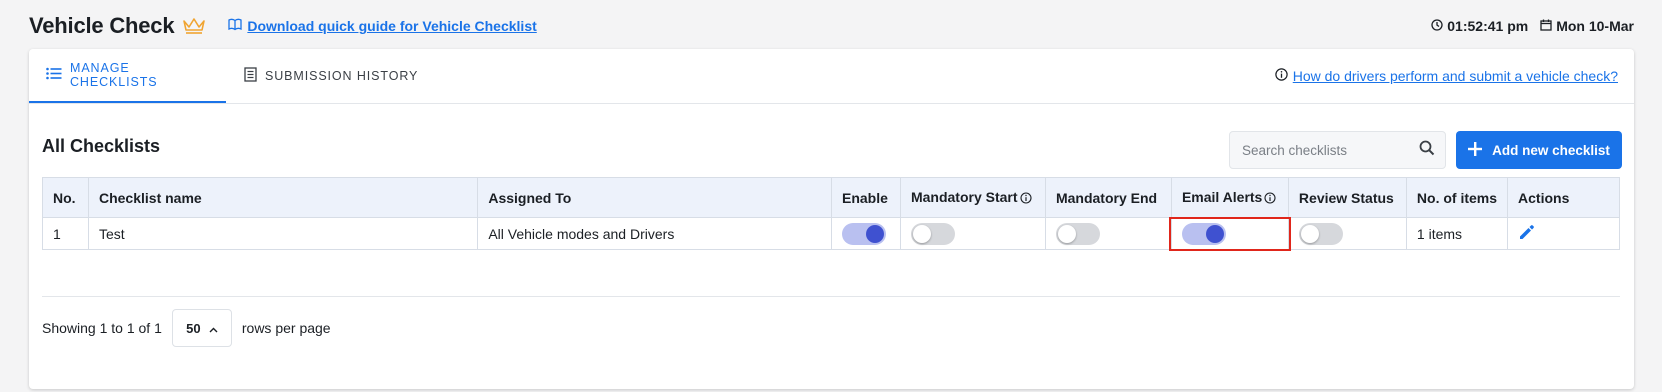 This screenshot has height=392, width=1662. I want to click on clock-area: 01:52:41 pm Mon 10-Mar, so click(1532, 26).